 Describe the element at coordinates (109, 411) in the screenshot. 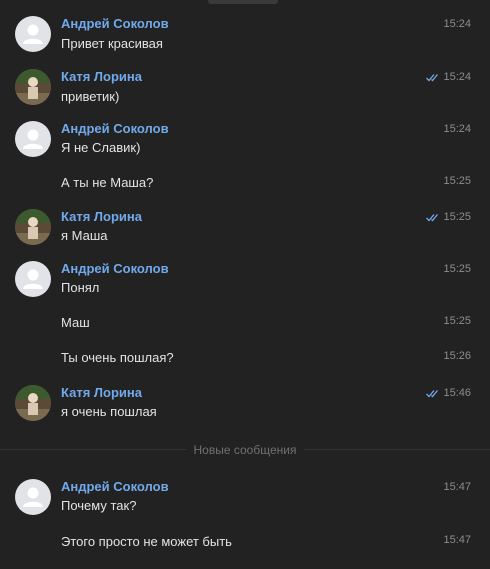

I see `message-text: я очень пошлая` at that location.